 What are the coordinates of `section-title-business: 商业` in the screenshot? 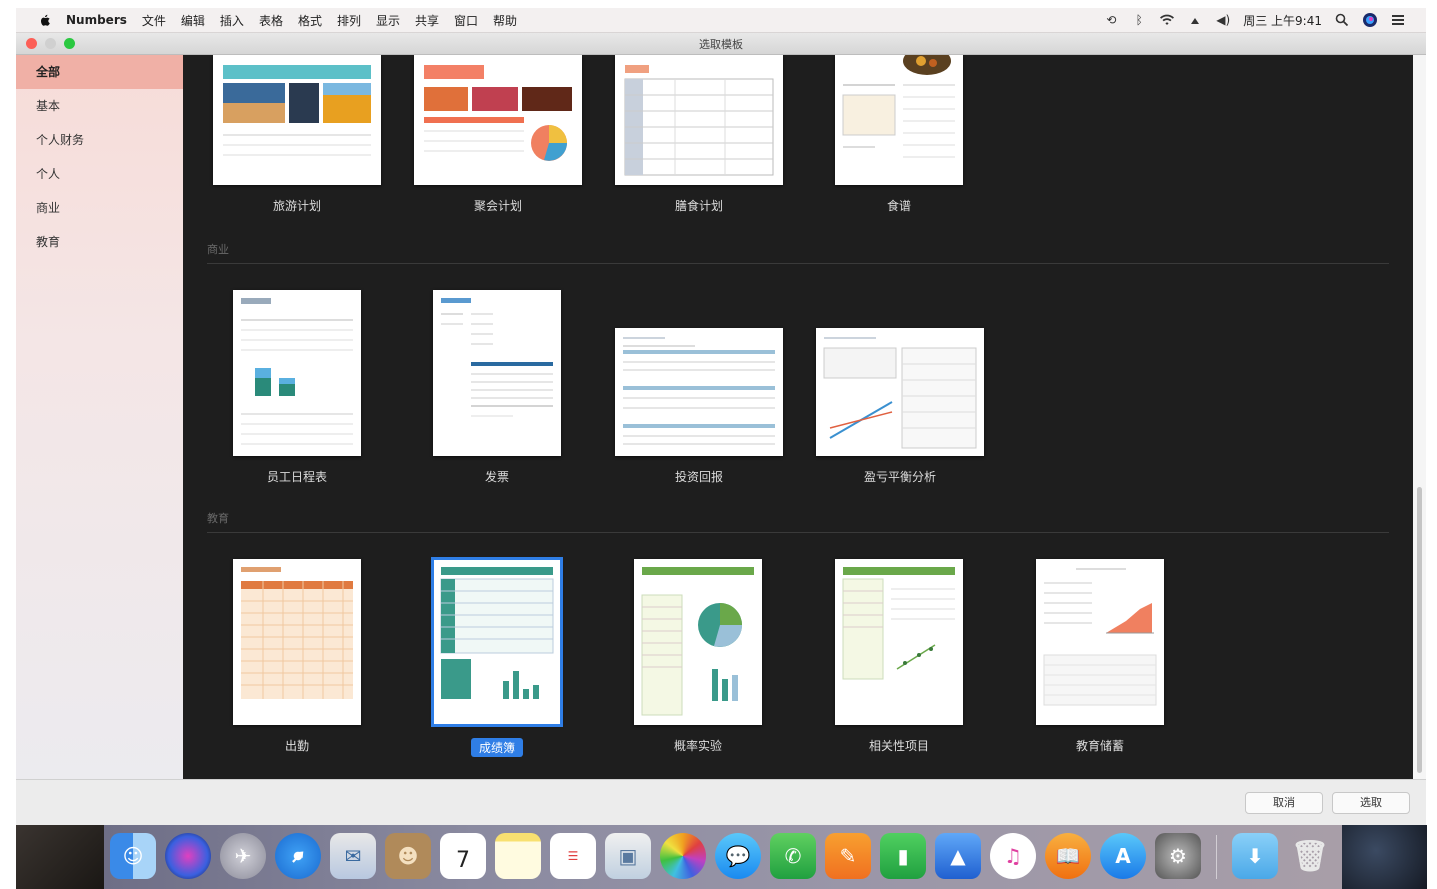 It's located at (218, 249).